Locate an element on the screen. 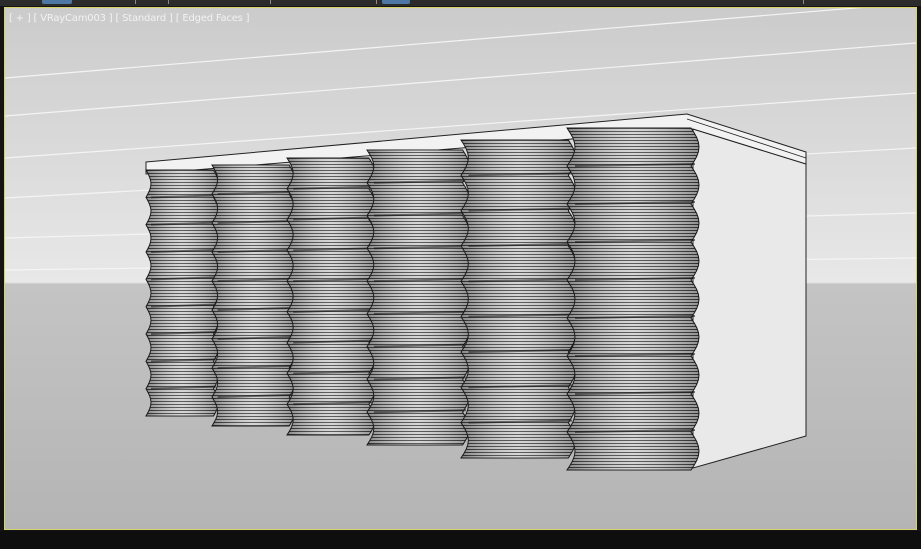 This screenshot has width=921, height=549. bottom-status-strip is located at coordinates (460, 540).